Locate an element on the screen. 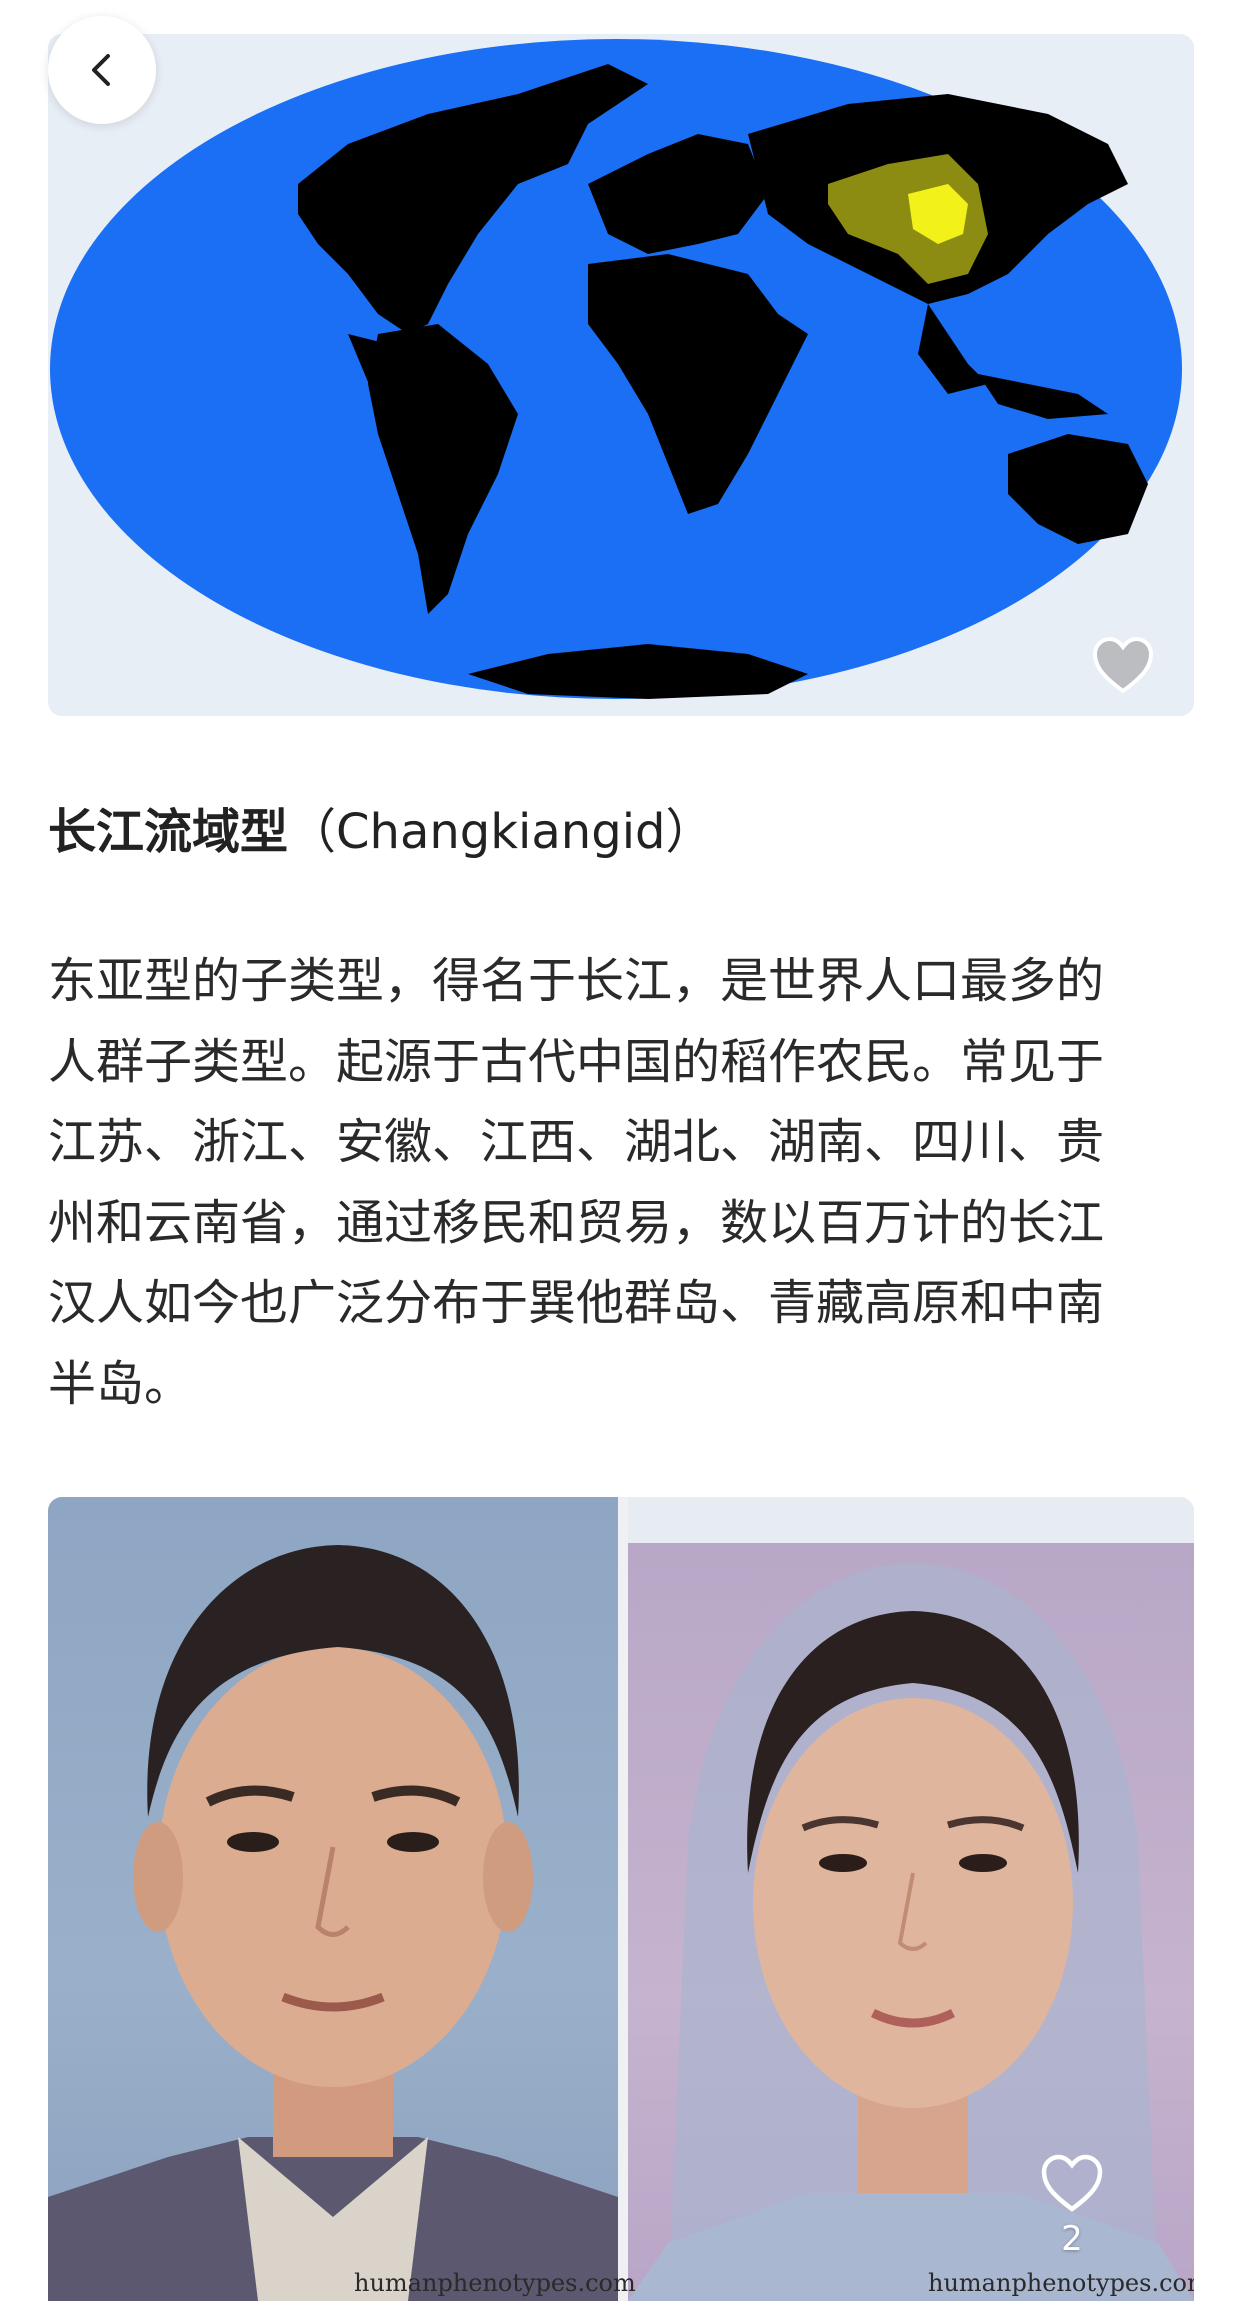  watermark-right: humanphenotypes.com is located at coordinates (1061, 2283).